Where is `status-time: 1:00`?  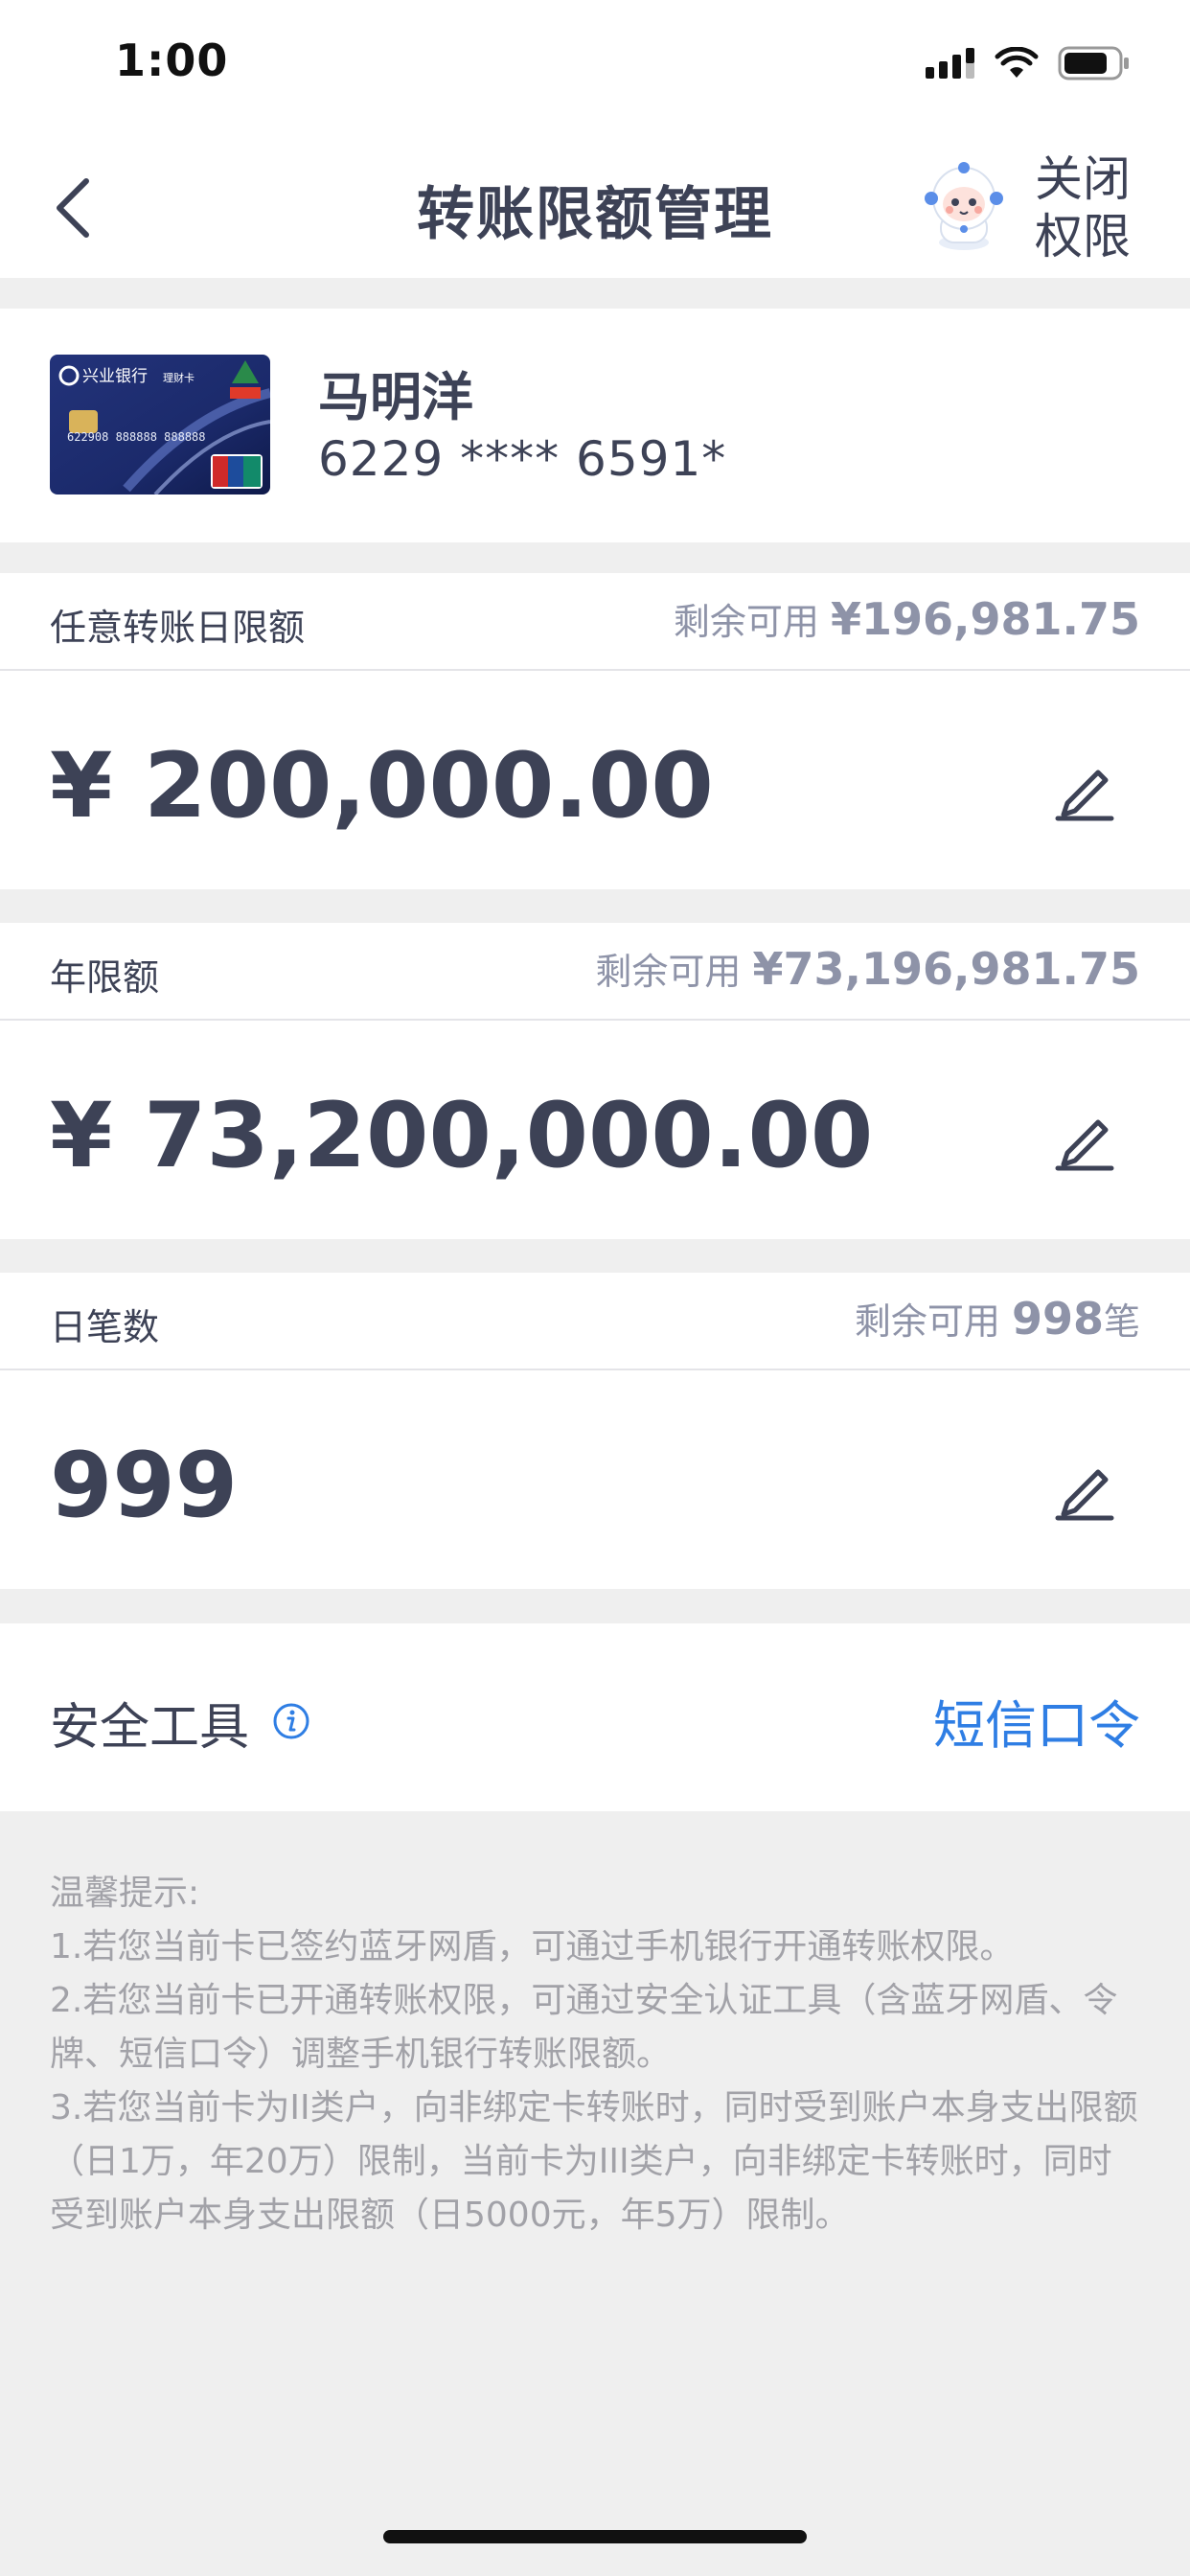 status-time: 1:00 is located at coordinates (172, 60).